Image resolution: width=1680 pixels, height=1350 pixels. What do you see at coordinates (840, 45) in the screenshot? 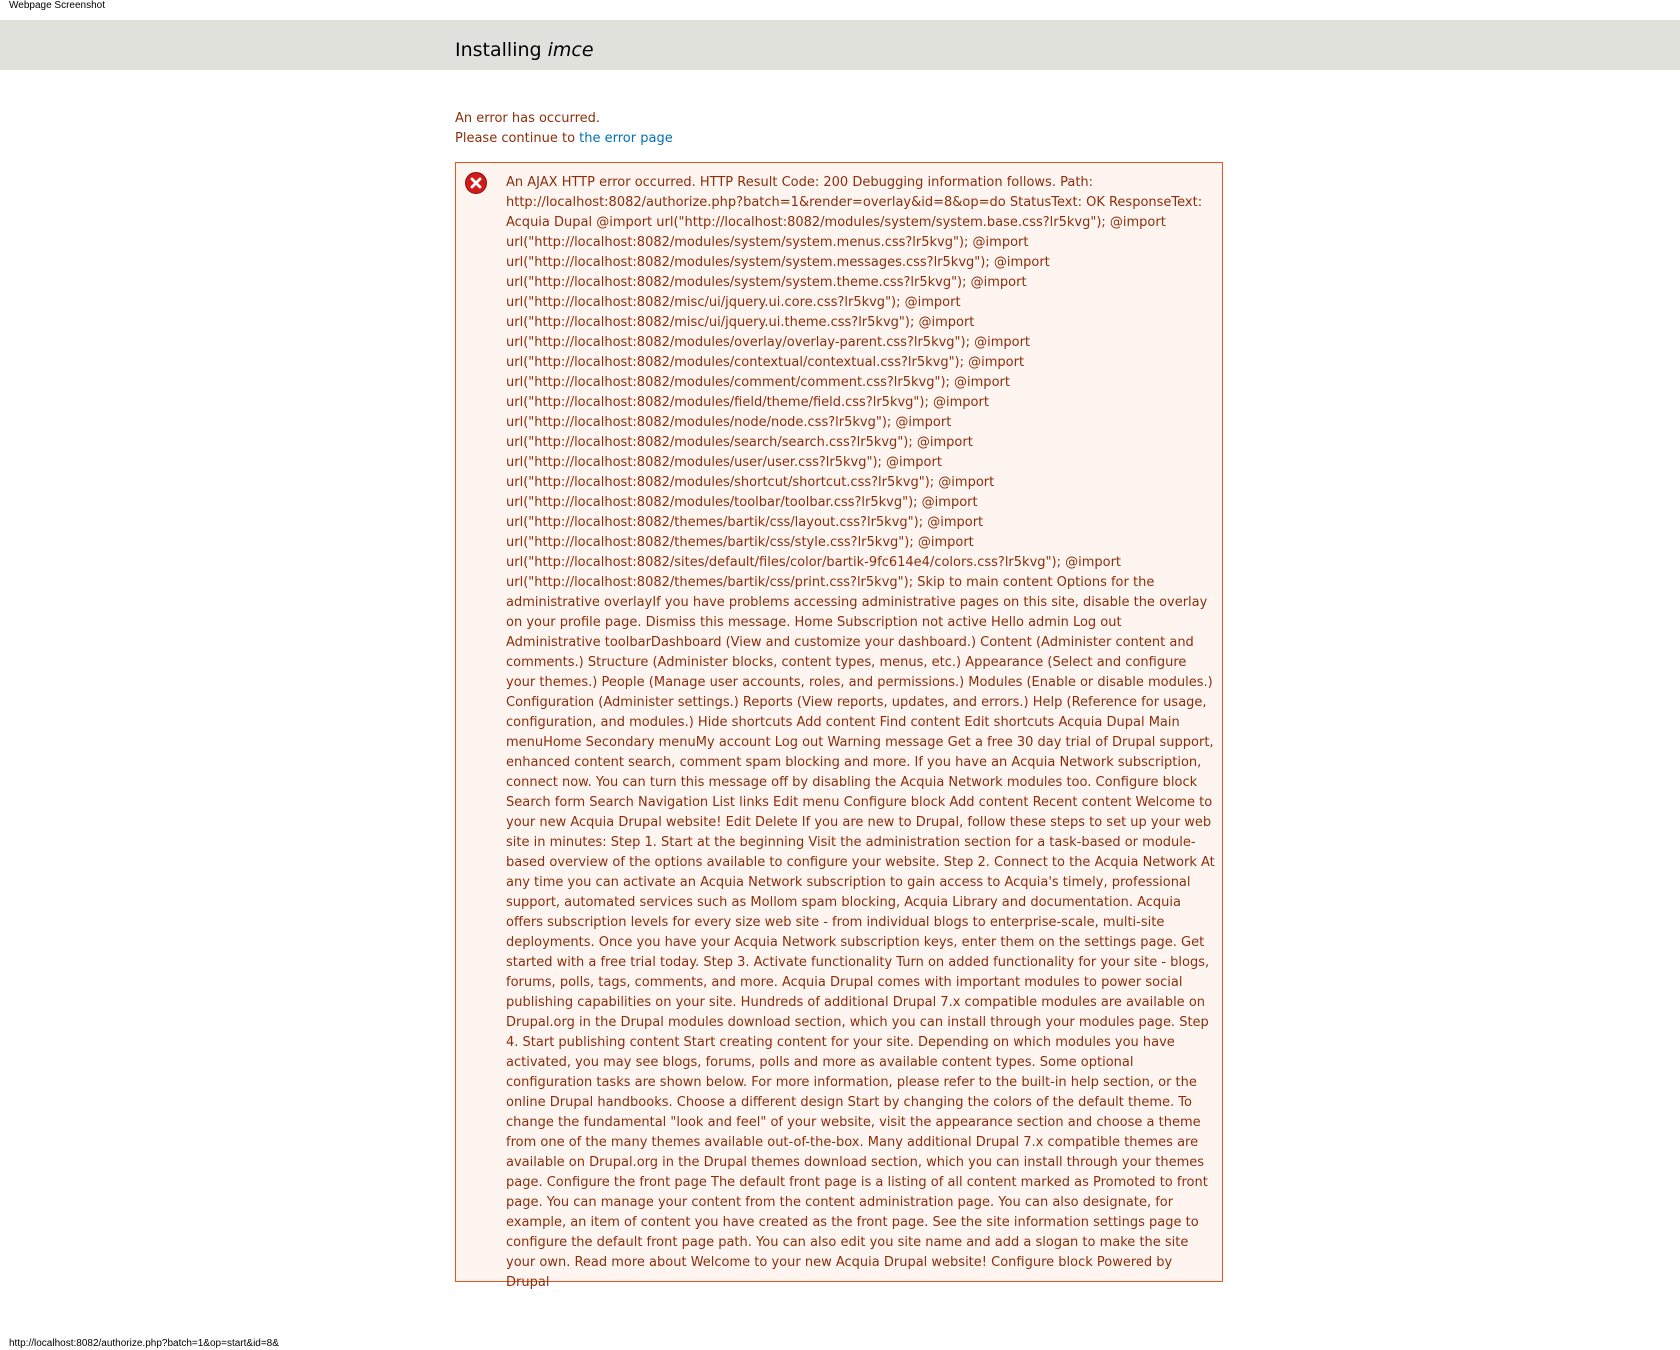
I see `header-bar` at bounding box center [840, 45].